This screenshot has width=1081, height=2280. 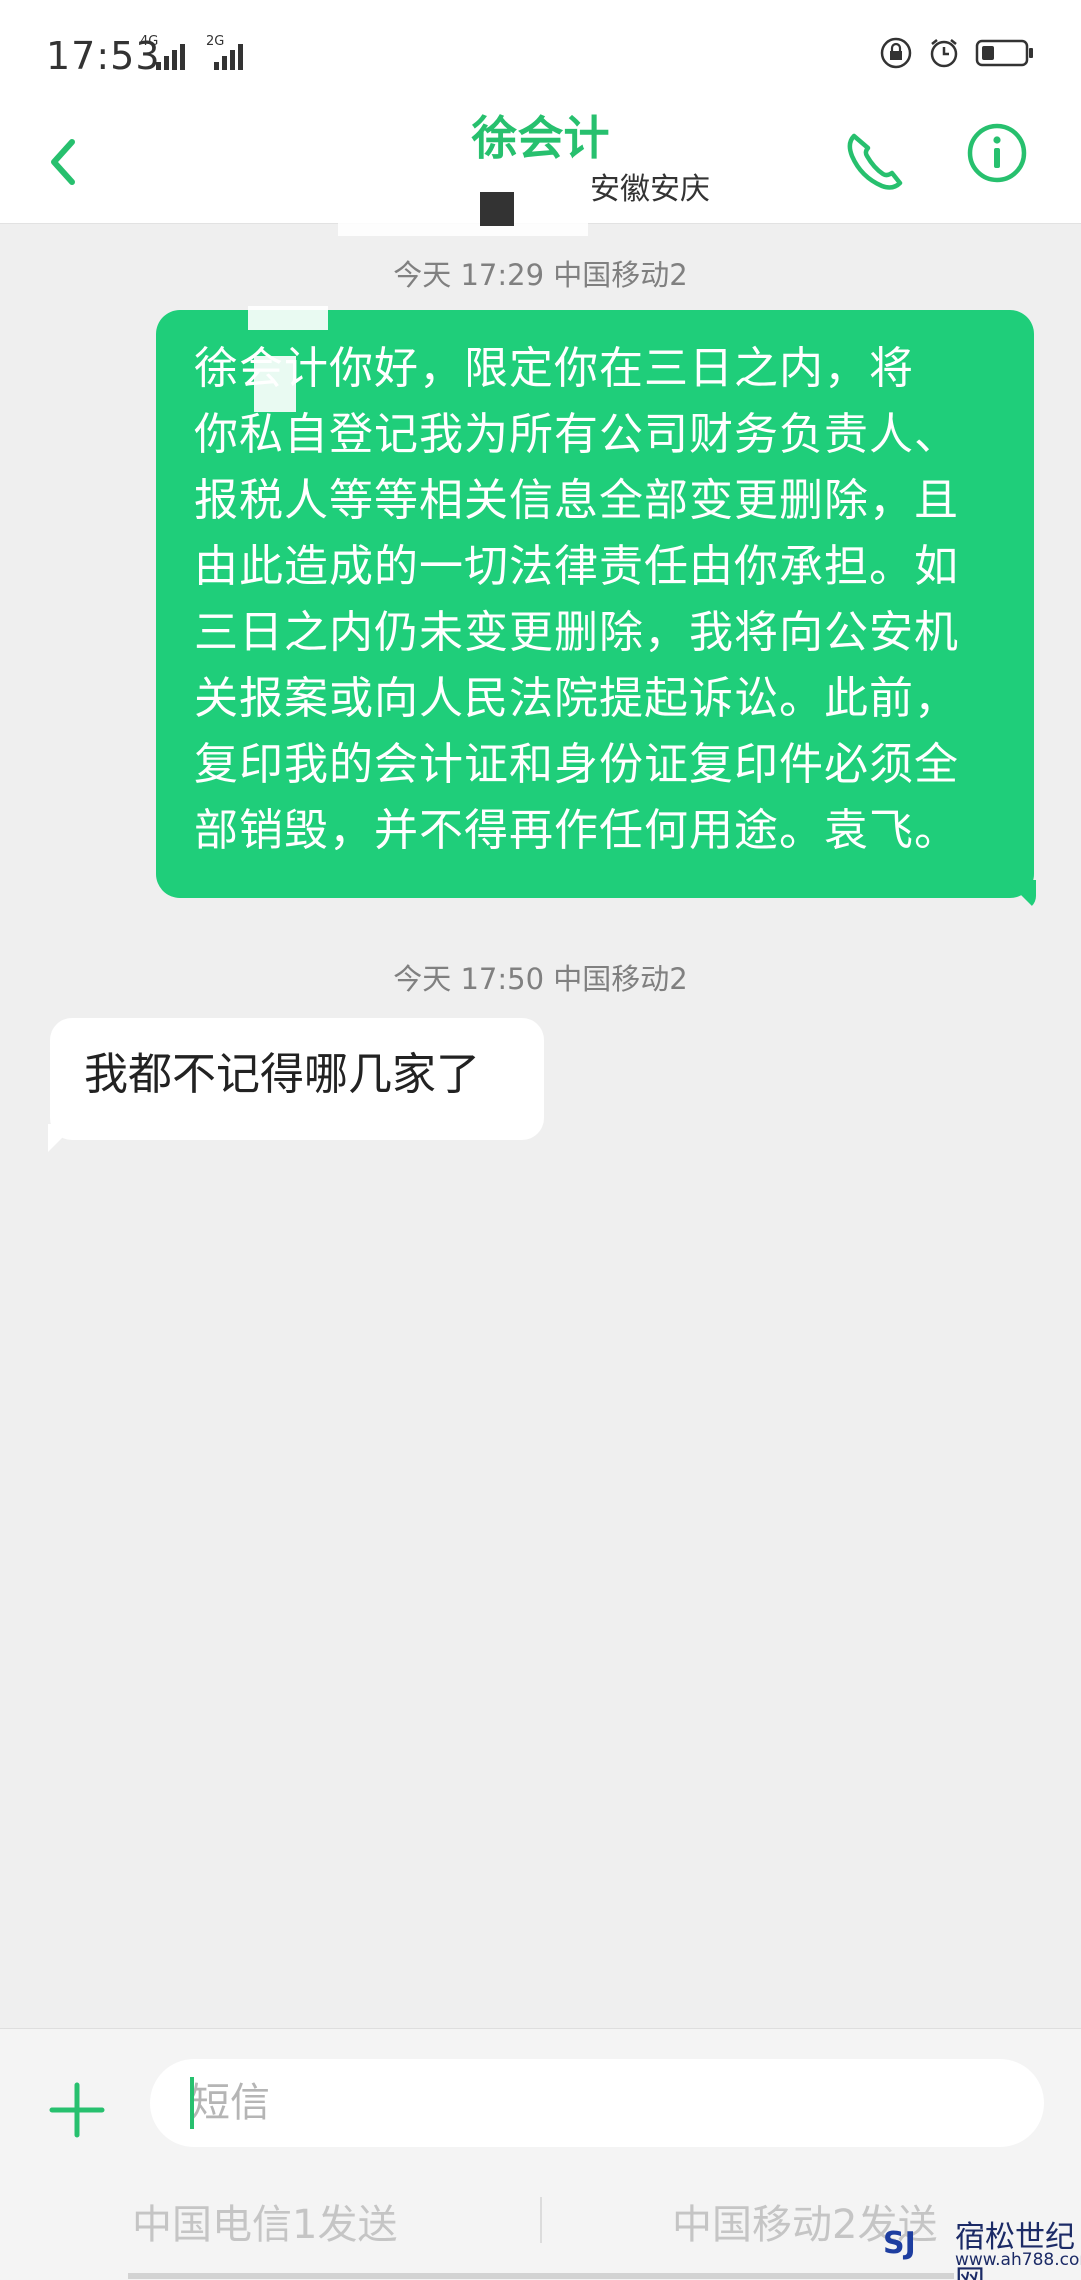 I want to click on message-line: 徐会计你好，限定你在三日之内，将, so click(x=554, y=368).